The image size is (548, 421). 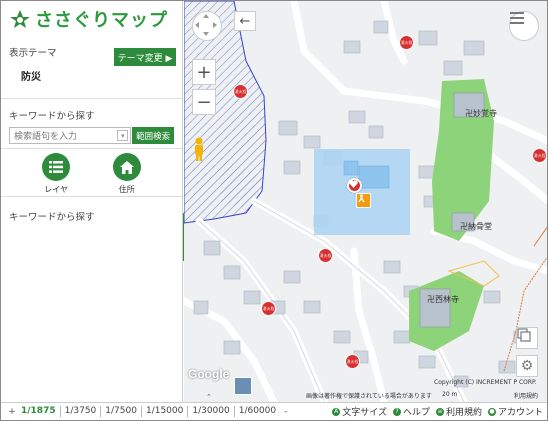 What do you see at coordinates (145, 57) in the screenshot?
I see `theme-change-button: テーマ変更 ▶` at bounding box center [145, 57].